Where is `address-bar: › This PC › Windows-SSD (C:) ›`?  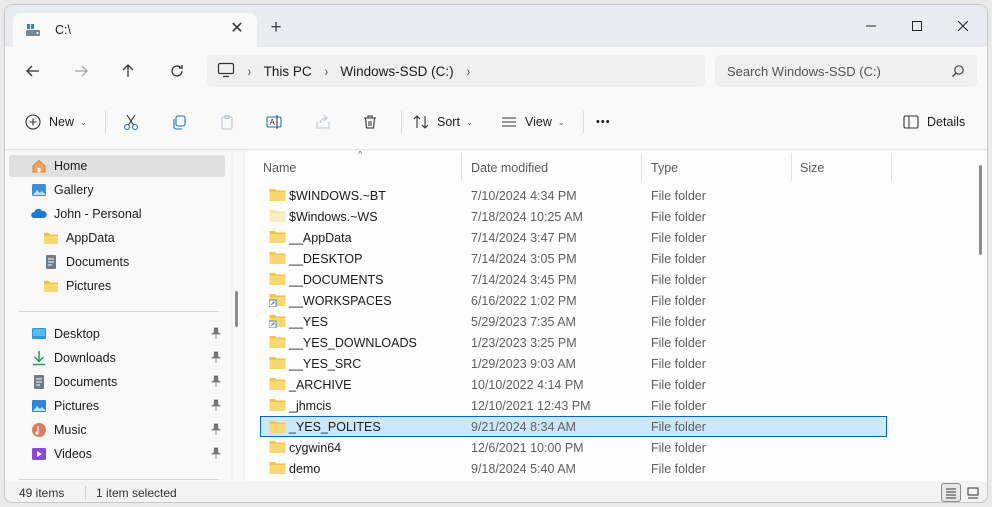 address-bar: › This PC › Windows-SSD (C:) › is located at coordinates (456, 71).